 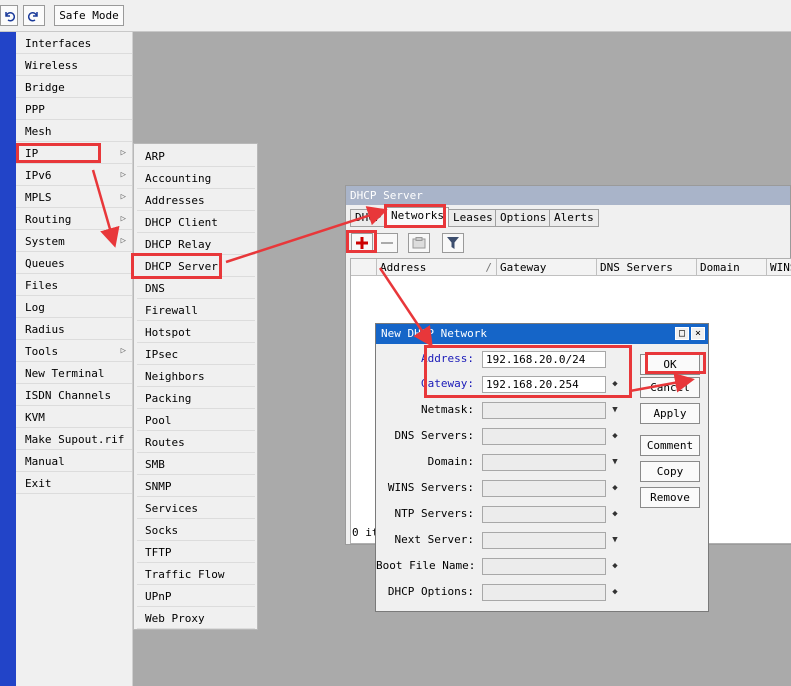 I want to click on menu-item-manual: Manual, so click(x=74, y=461).